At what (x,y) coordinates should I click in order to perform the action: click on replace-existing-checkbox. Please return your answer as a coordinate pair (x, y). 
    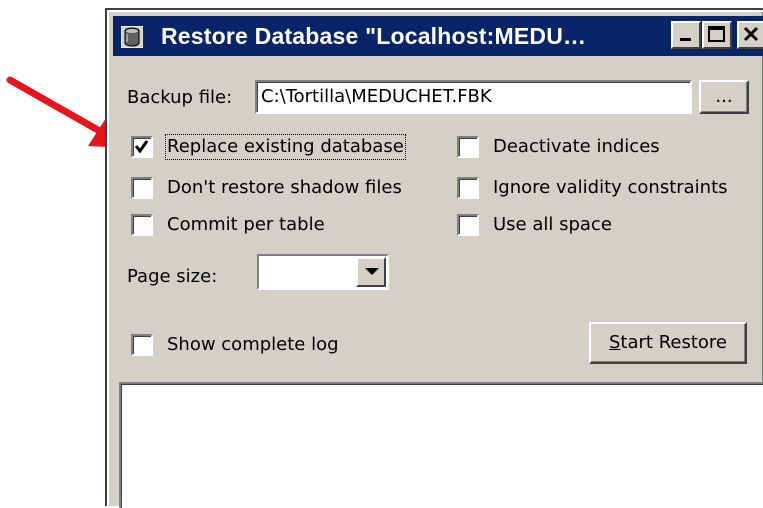
    Looking at the image, I should click on (142, 147).